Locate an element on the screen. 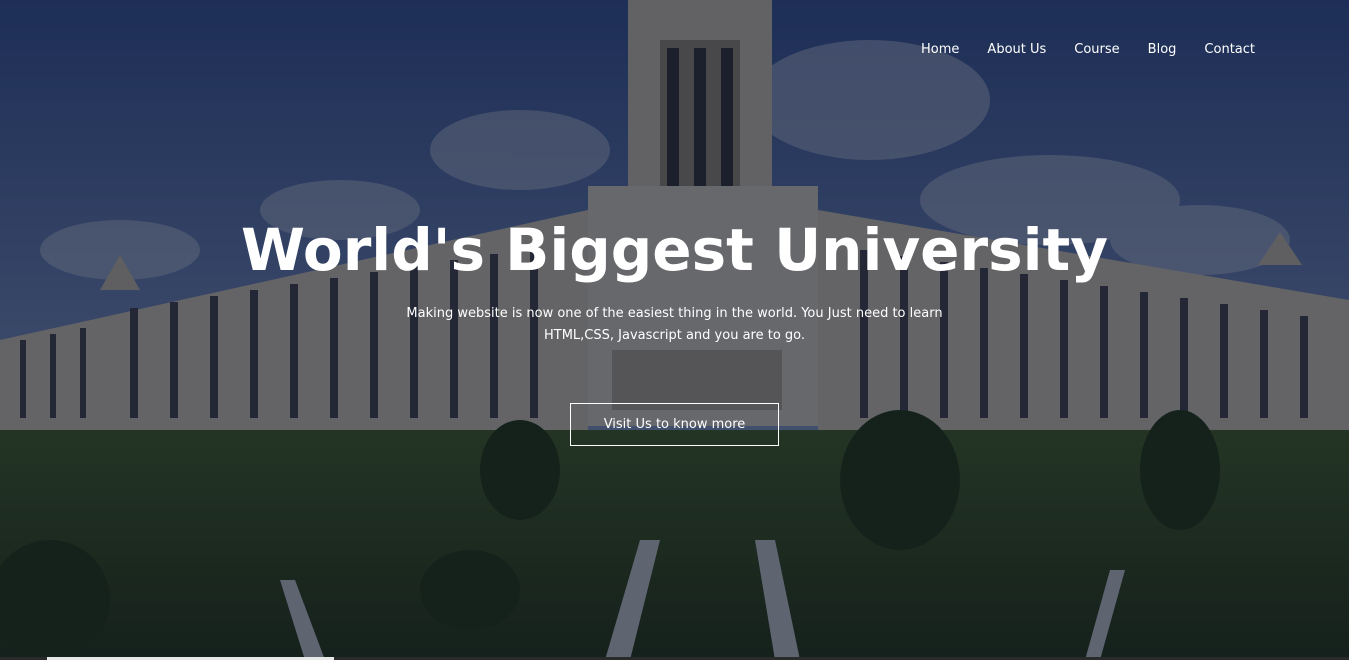  nav-item-home: Home is located at coordinates (940, 48).